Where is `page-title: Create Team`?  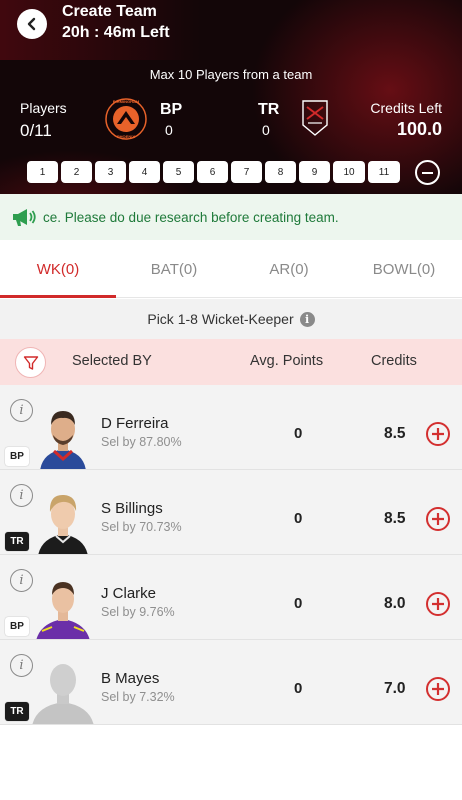 page-title: Create Team is located at coordinates (109, 11).